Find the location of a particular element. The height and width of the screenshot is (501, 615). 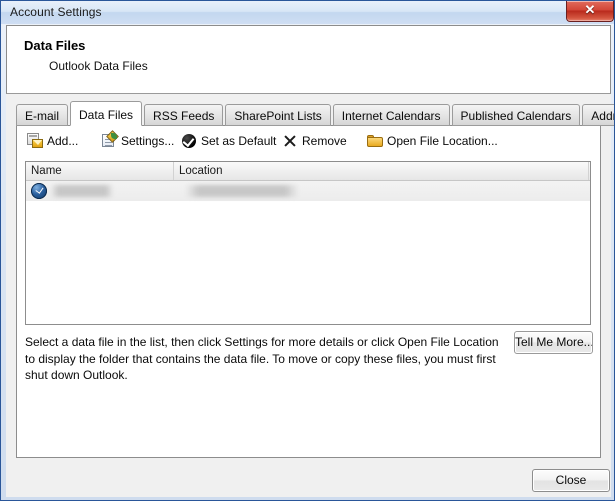

tab-address-books: Address Books is located at coordinates (598, 115).